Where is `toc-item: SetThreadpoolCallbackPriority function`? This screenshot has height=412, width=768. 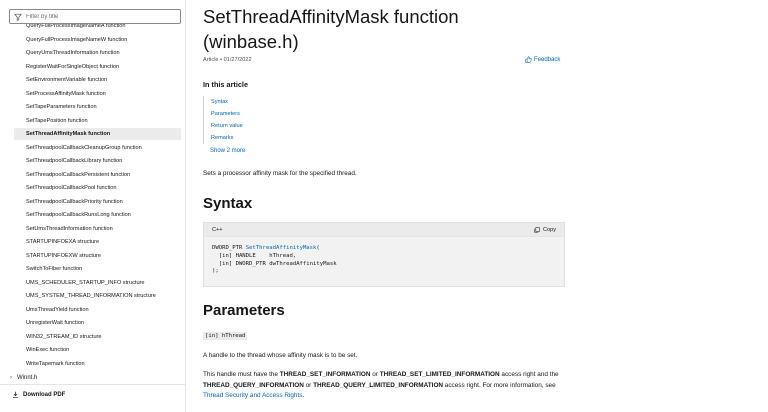 toc-item: SetThreadpoolCallbackPriority function is located at coordinates (97, 202).